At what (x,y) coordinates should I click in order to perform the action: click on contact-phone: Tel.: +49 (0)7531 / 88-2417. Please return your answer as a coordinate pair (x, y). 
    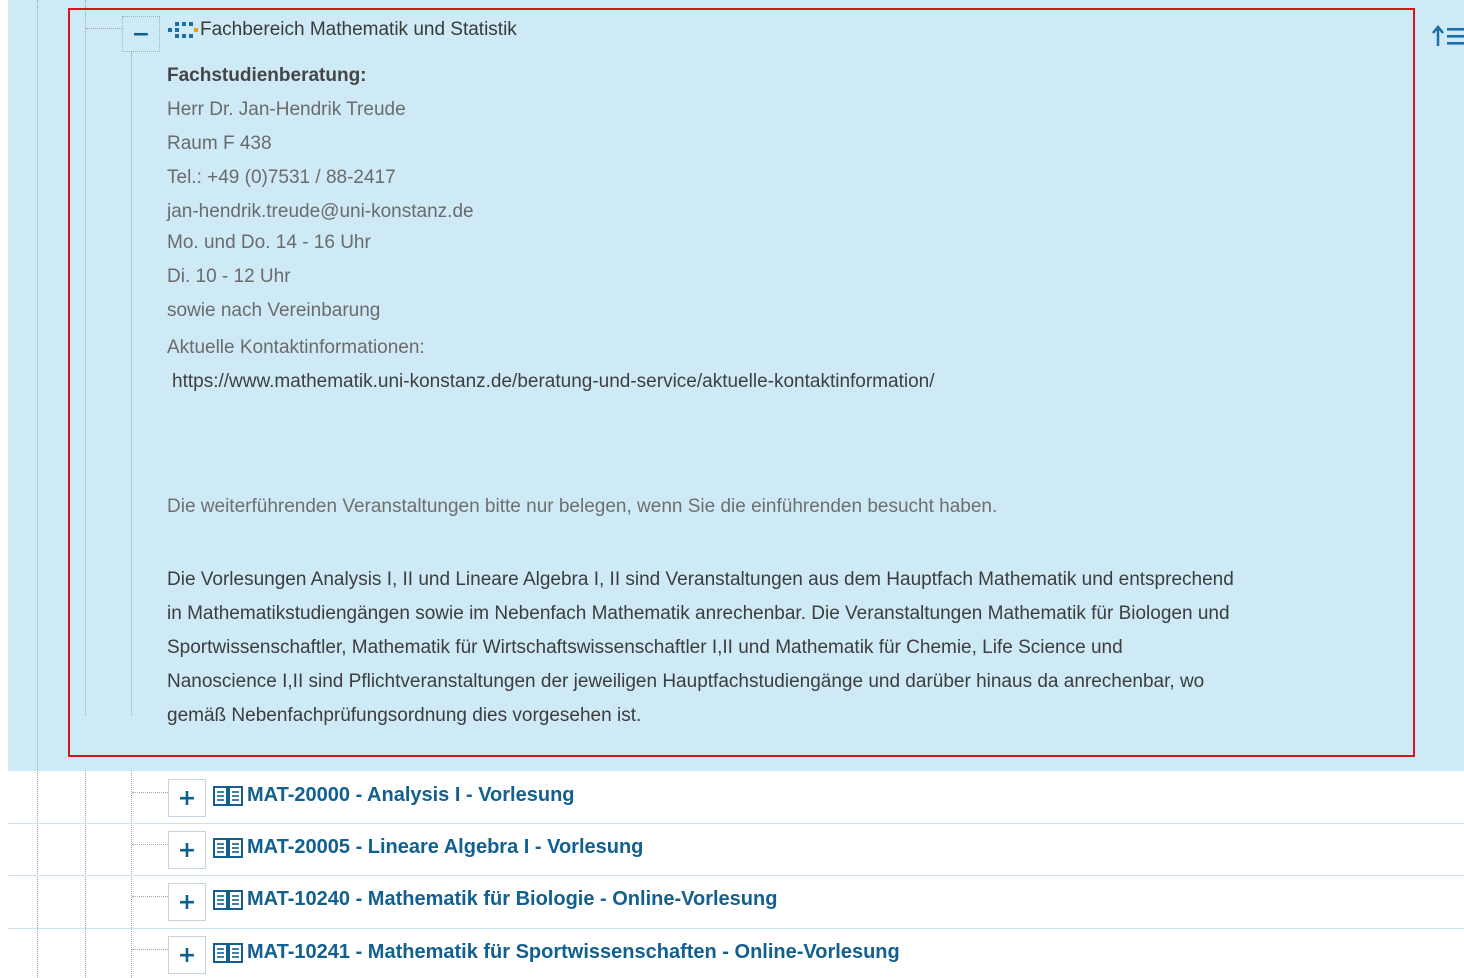
    Looking at the image, I should click on (281, 177).